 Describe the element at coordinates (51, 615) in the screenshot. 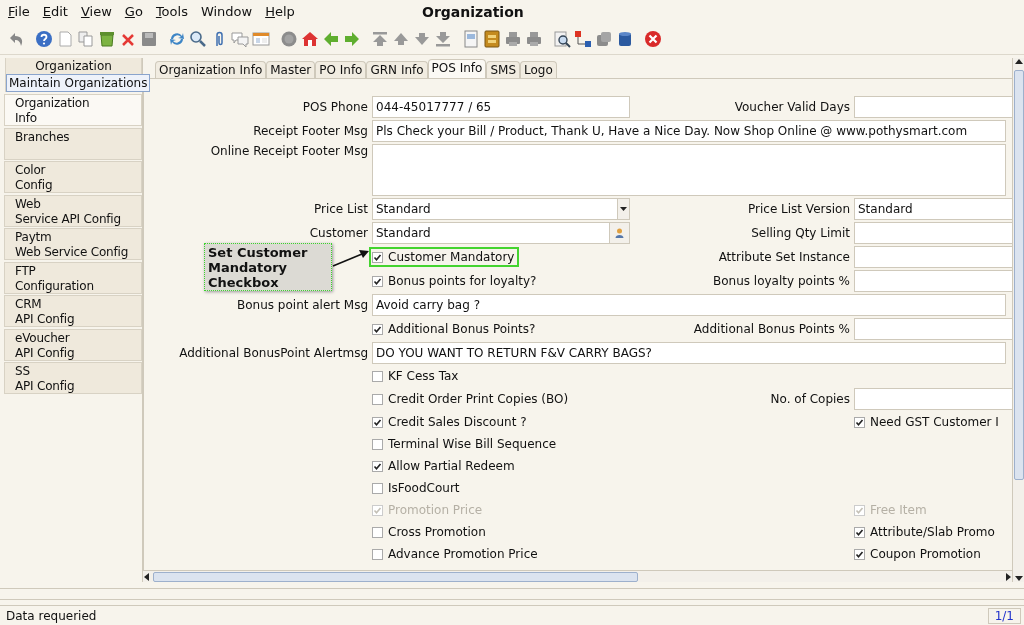

I see `status-message: Data requeried` at that location.